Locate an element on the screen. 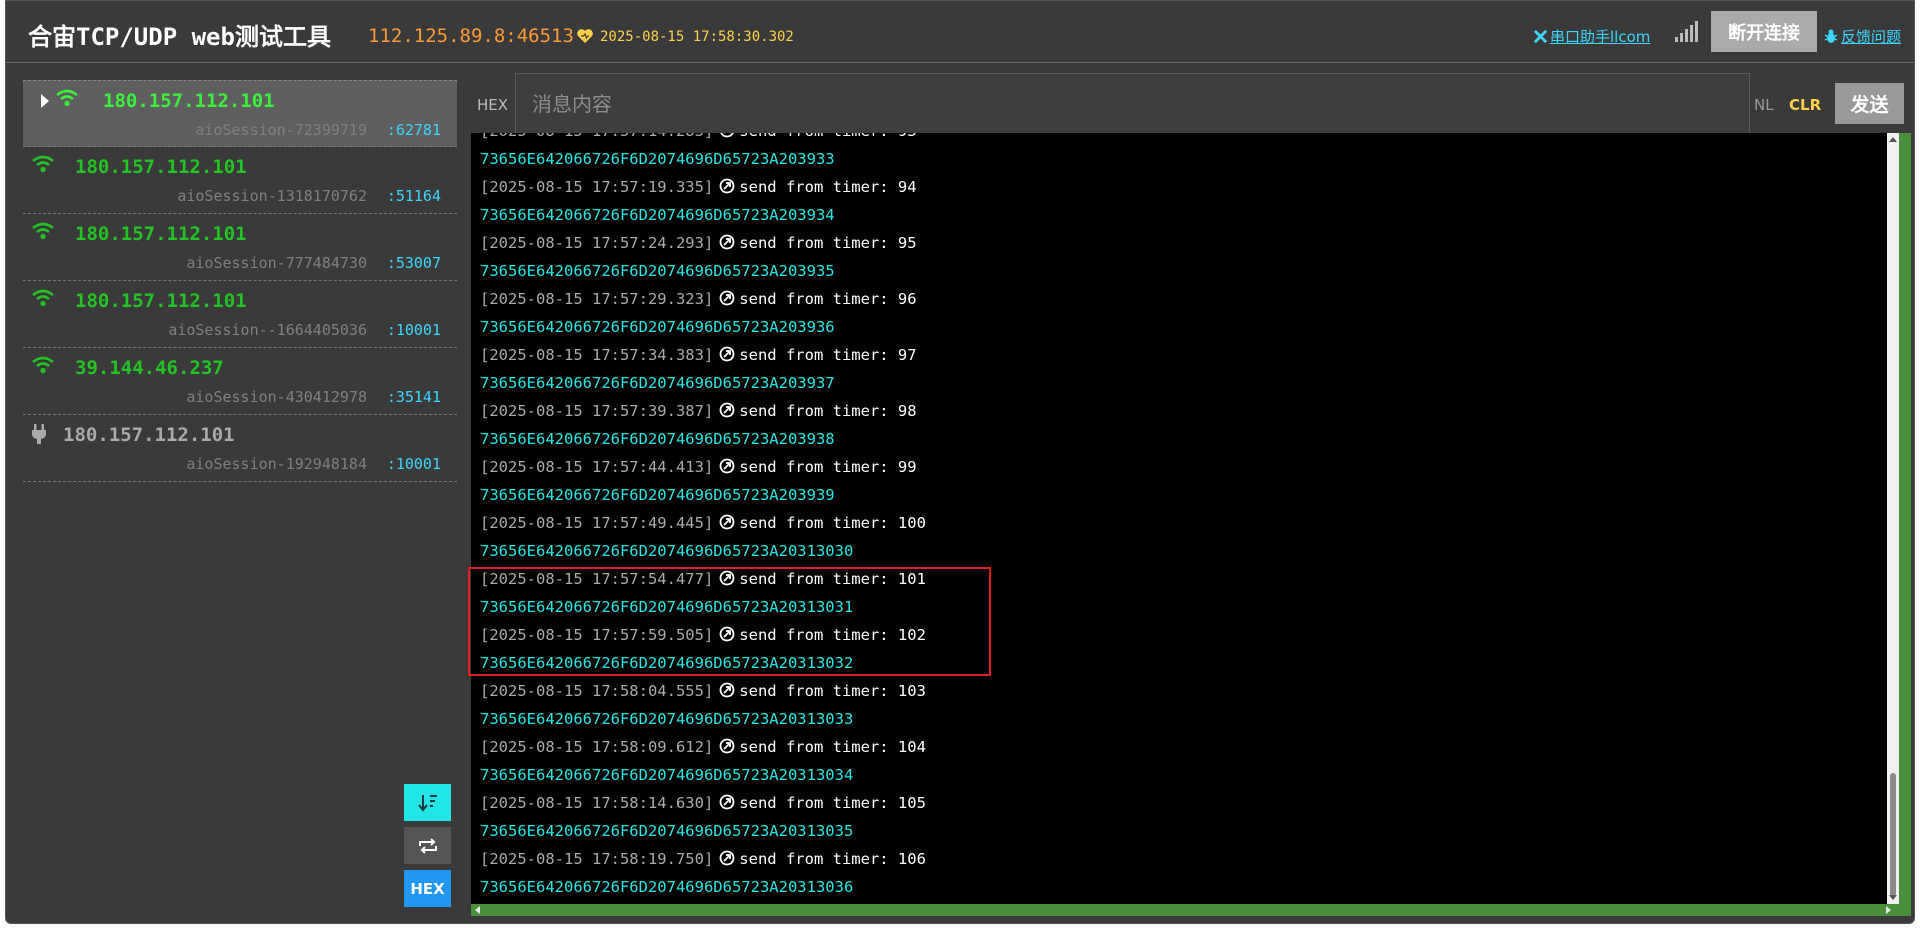 This screenshot has height=928, width=1920. plug-icon is located at coordinates (39, 434).